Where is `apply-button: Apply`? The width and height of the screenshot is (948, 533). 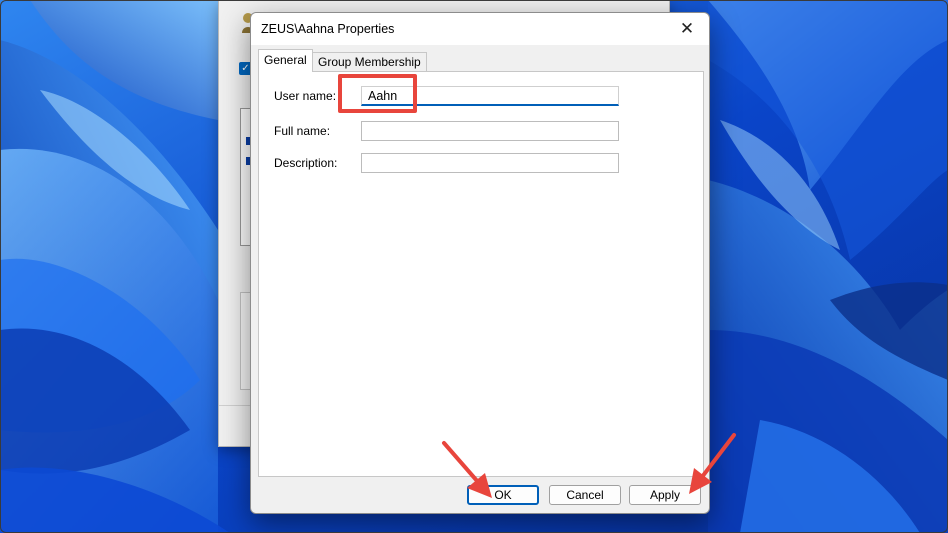 apply-button: Apply is located at coordinates (665, 495).